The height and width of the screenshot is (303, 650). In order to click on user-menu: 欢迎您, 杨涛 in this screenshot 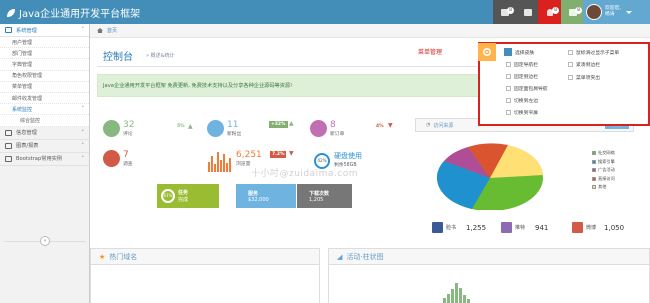, I will do `click(616, 12)`.